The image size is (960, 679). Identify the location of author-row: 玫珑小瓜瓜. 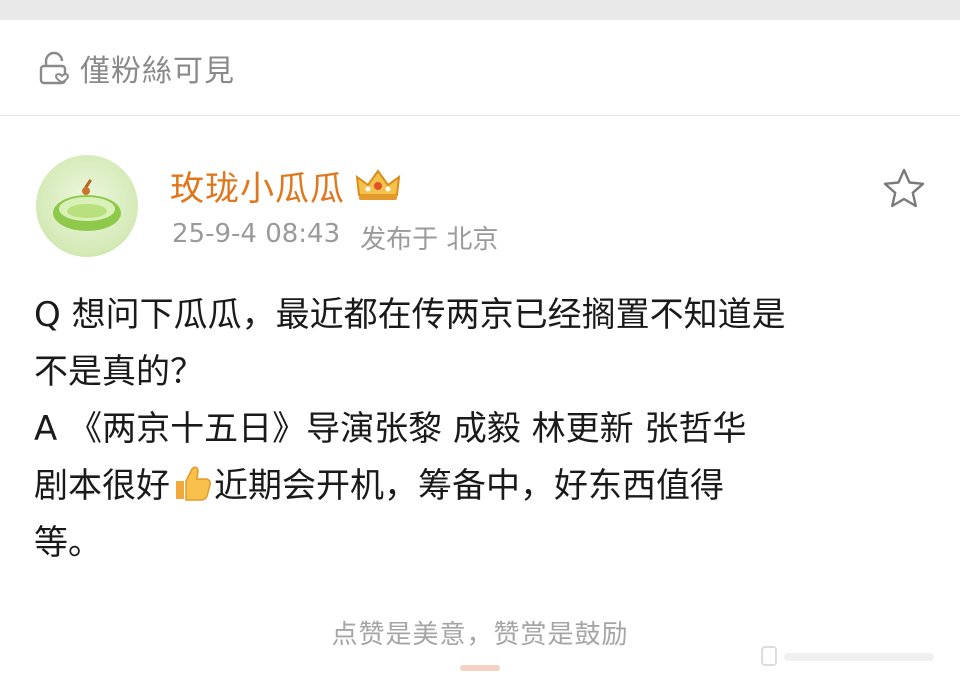
(286, 185).